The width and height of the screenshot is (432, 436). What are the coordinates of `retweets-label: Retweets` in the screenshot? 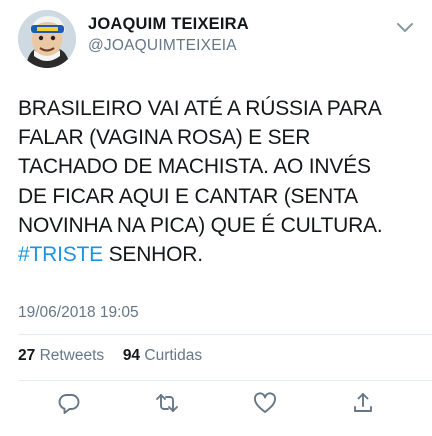 It's located at (72, 355).